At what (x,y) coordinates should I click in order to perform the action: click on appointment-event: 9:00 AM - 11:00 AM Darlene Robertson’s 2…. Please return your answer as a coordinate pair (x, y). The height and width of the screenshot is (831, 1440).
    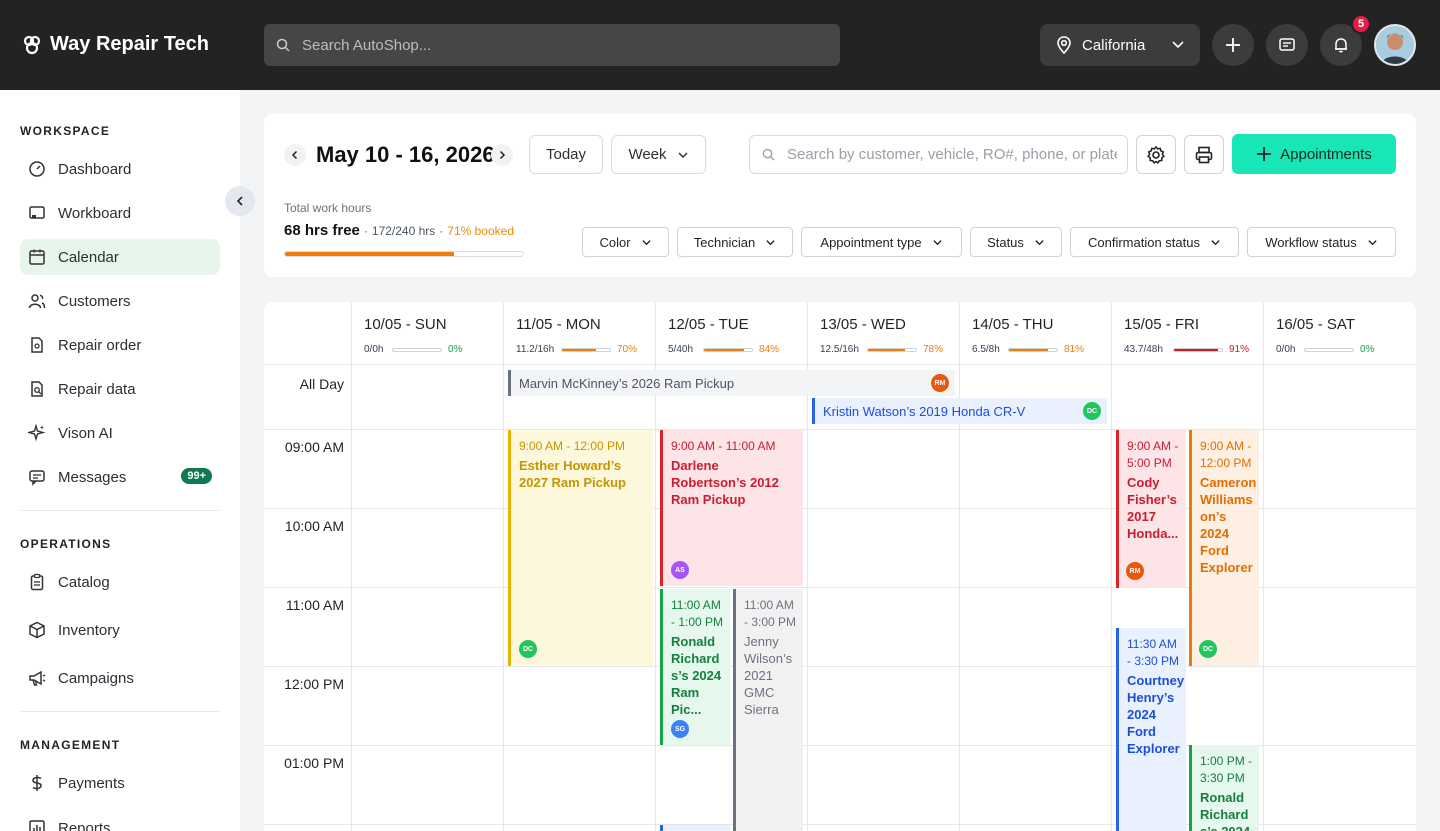
    Looking at the image, I should click on (731, 508).